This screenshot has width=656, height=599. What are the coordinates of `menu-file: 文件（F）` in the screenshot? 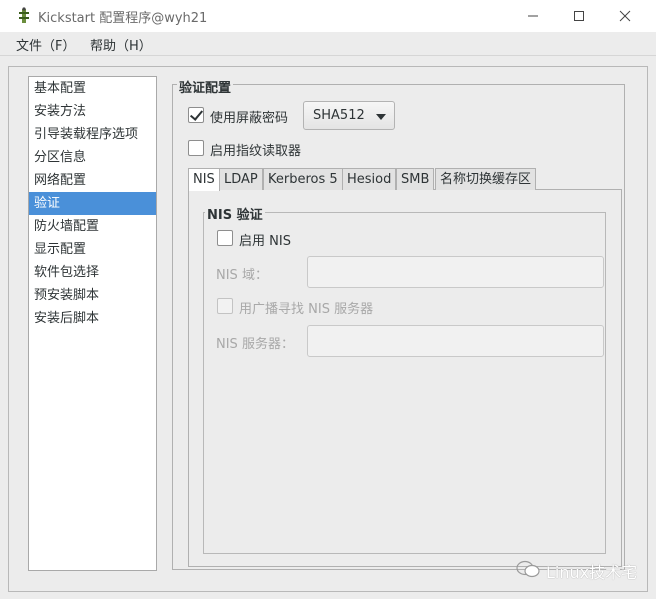 It's located at (45, 44).